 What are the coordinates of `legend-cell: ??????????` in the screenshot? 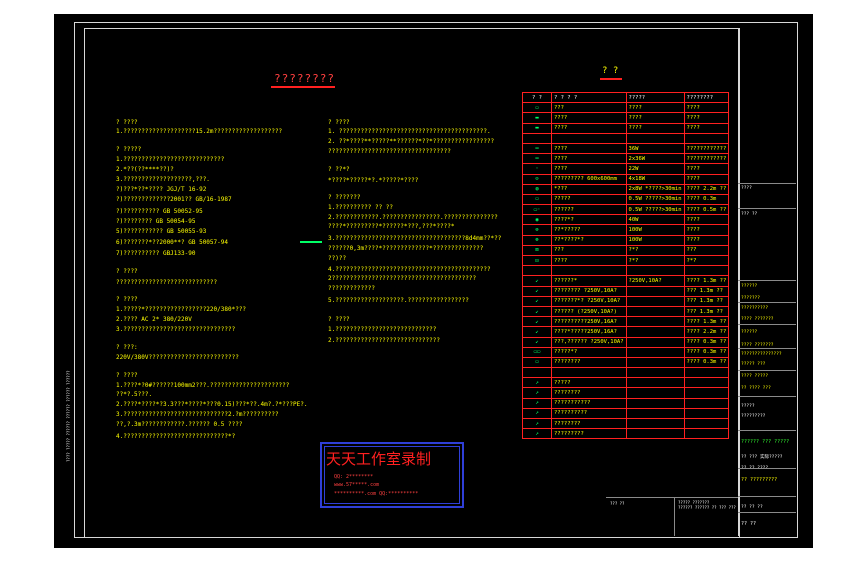 It's located at (589, 413).